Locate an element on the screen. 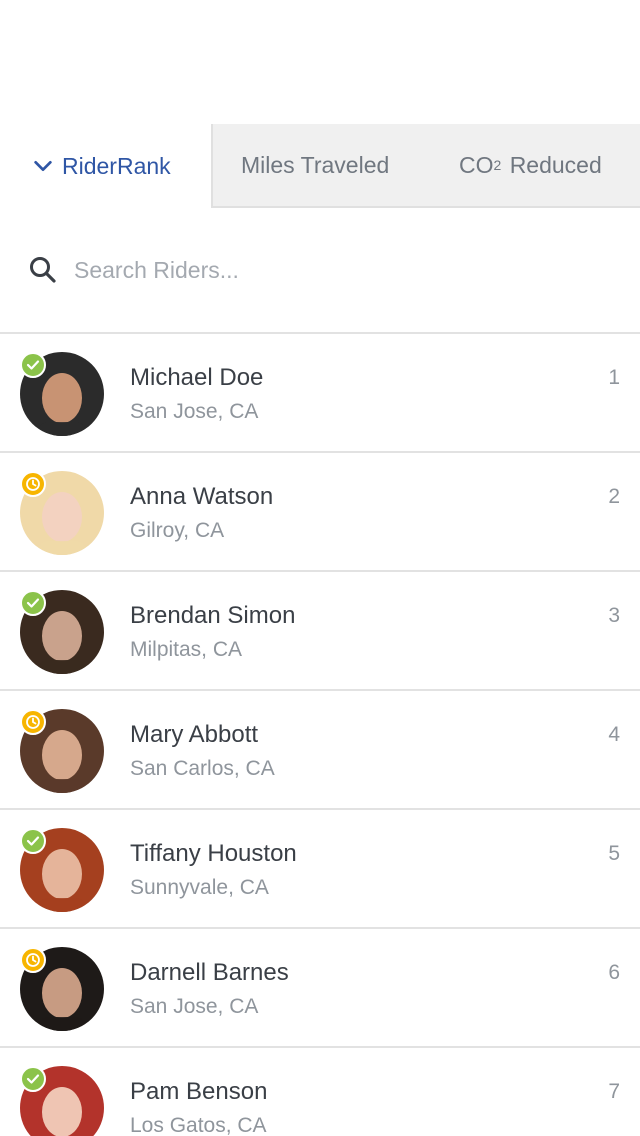 The height and width of the screenshot is (1136, 640). tab-miles-traveled-label: Miles Traveled is located at coordinates (315, 164).